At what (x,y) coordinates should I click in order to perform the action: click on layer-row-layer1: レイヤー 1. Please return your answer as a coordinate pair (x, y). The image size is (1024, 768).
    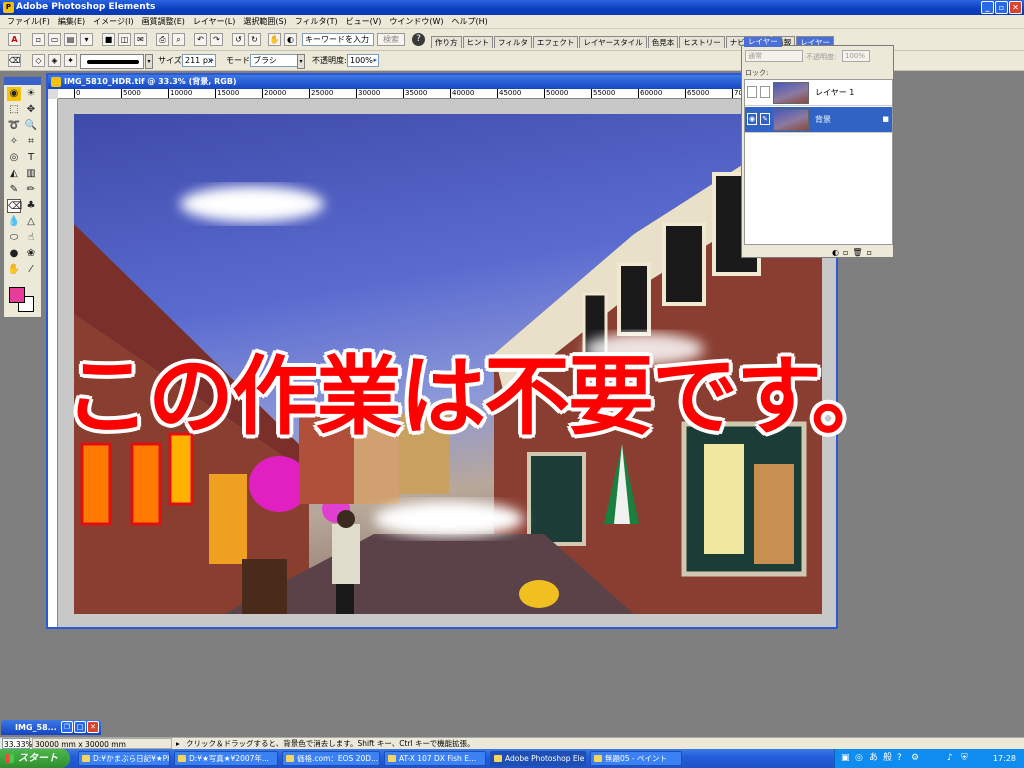
    Looking at the image, I should click on (818, 93).